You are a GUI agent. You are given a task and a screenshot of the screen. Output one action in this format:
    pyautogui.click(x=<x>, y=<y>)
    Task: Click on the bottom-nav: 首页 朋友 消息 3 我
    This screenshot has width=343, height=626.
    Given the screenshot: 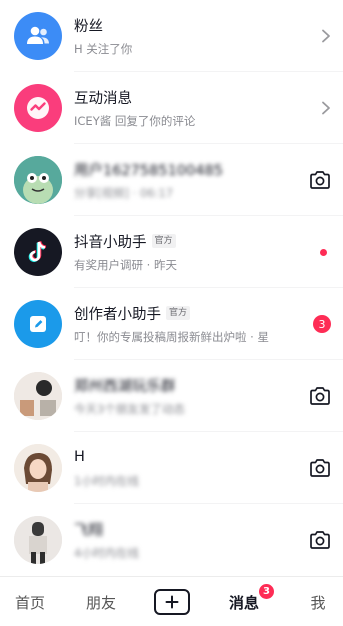 What is the action you would take?
    pyautogui.click(x=171, y=601)
    